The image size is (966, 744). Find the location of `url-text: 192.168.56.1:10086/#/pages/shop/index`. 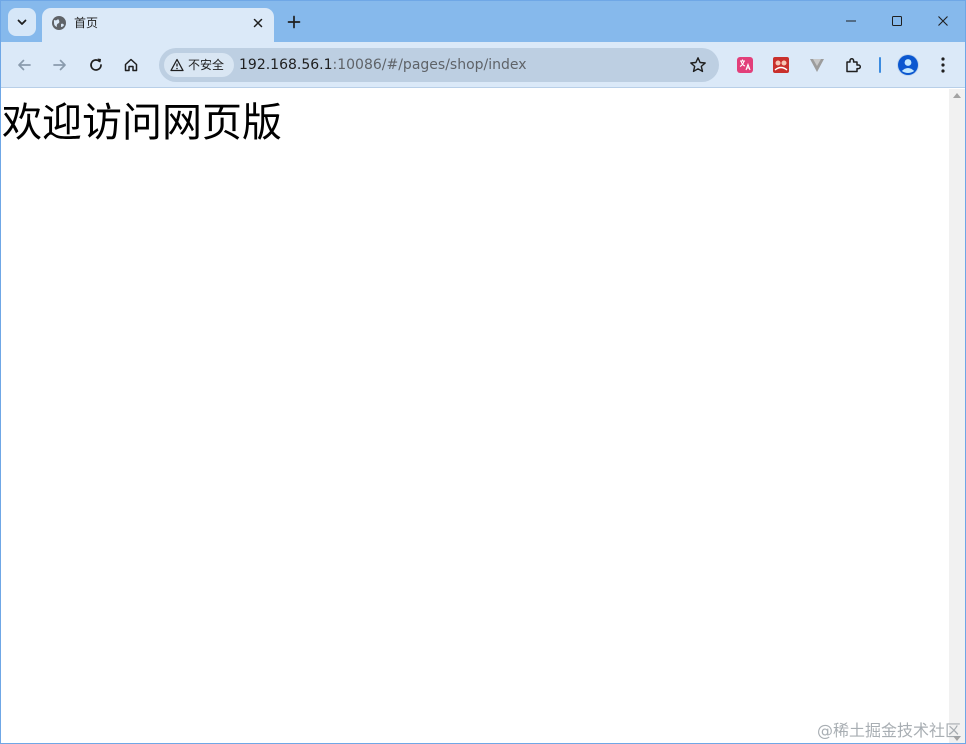

url-text: 192.168.56.1:10086/#/pages/shop/index is located at coordinates (383, 65).